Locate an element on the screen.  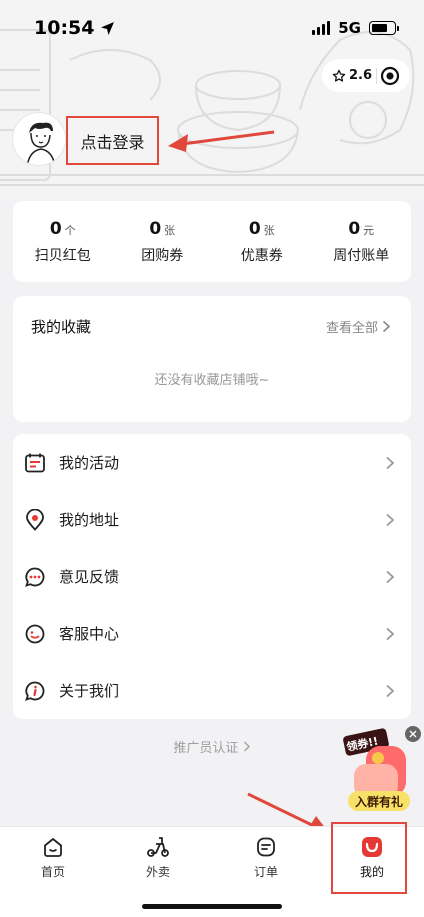
menu-item-label: 我的活动 is located at coordinates (89, 463).